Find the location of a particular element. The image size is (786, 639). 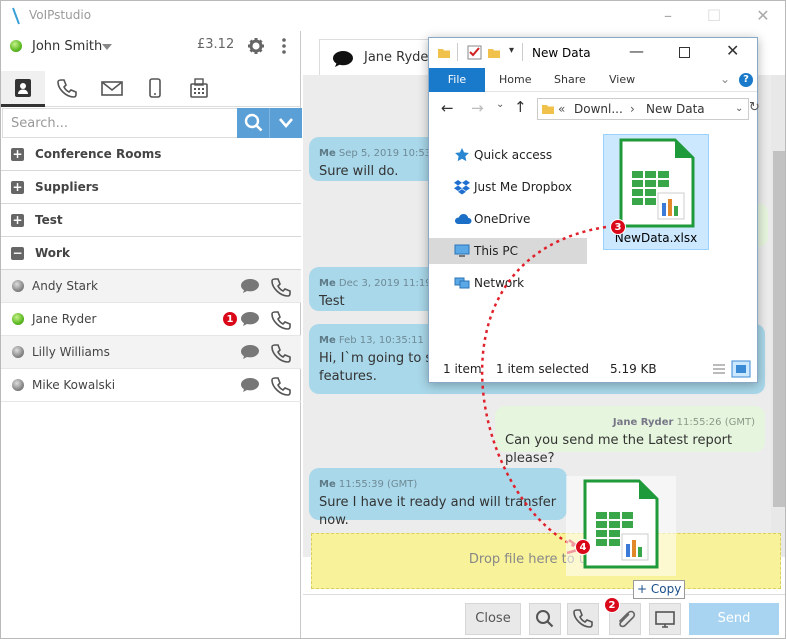

voipstudio-logo-icon is located at coordinates (16, 16).